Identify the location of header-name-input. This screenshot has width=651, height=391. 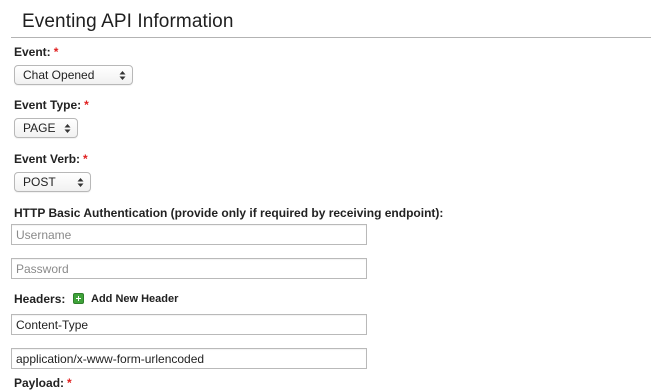
(189, 324).